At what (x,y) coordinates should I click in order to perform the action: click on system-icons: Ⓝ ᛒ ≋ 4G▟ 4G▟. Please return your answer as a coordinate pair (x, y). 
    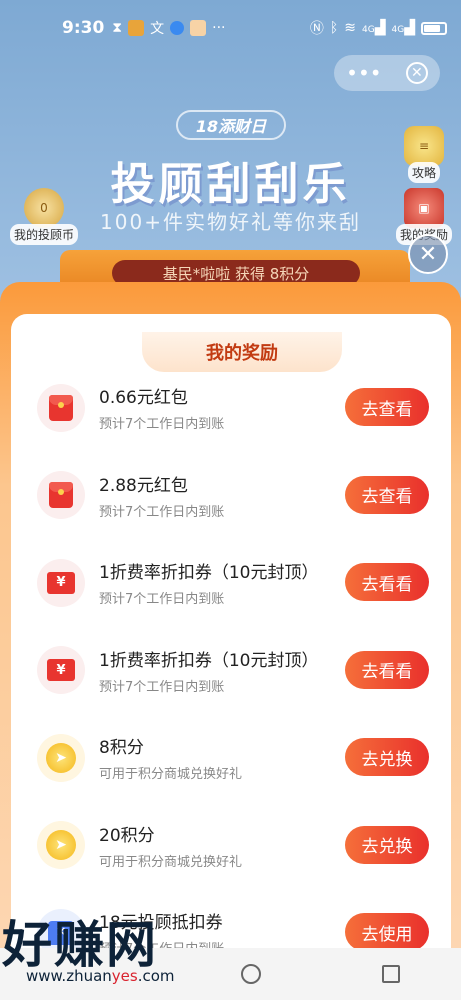
    Looking at the image, I should click on (378, 28).